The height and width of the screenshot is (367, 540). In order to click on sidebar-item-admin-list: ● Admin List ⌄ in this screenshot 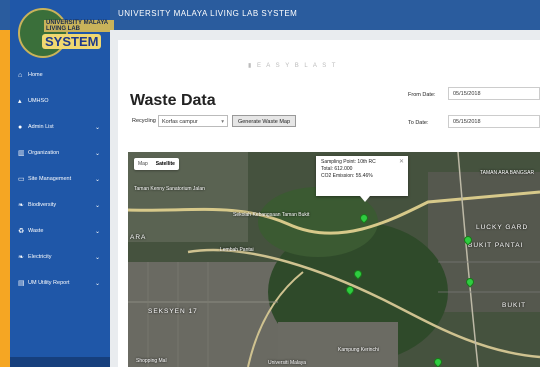, I will do `click(60, 127)`.